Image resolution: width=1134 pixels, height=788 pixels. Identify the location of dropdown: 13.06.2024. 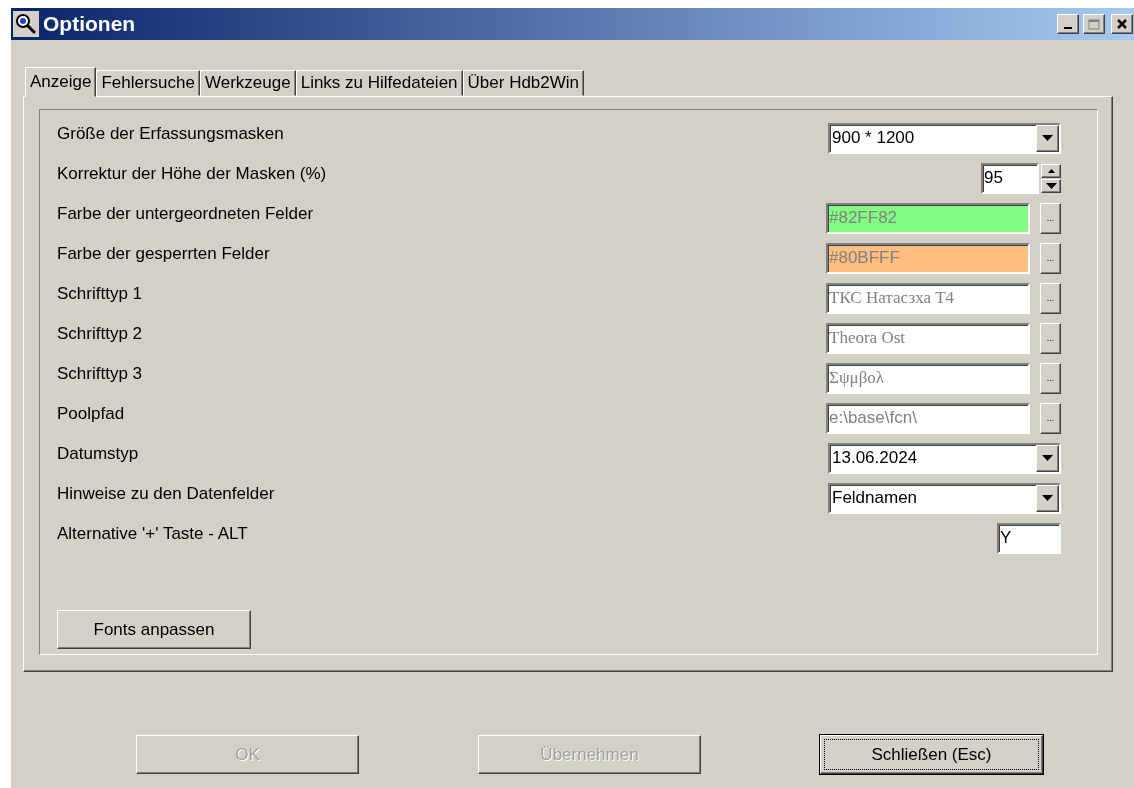
(944, 458).